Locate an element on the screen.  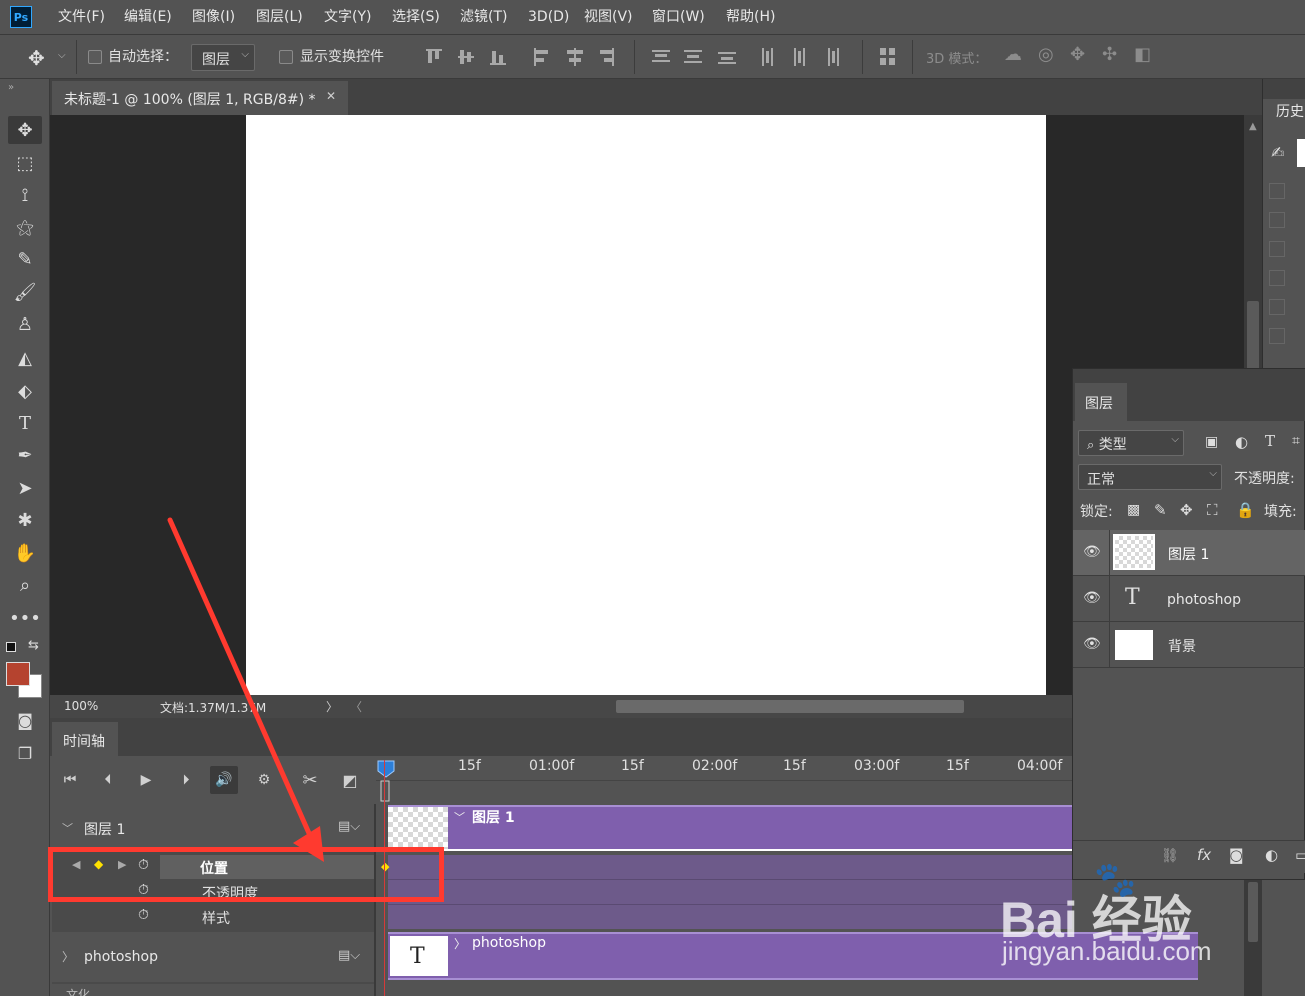
scroll-thumb is located at coordinates (1253, 912).